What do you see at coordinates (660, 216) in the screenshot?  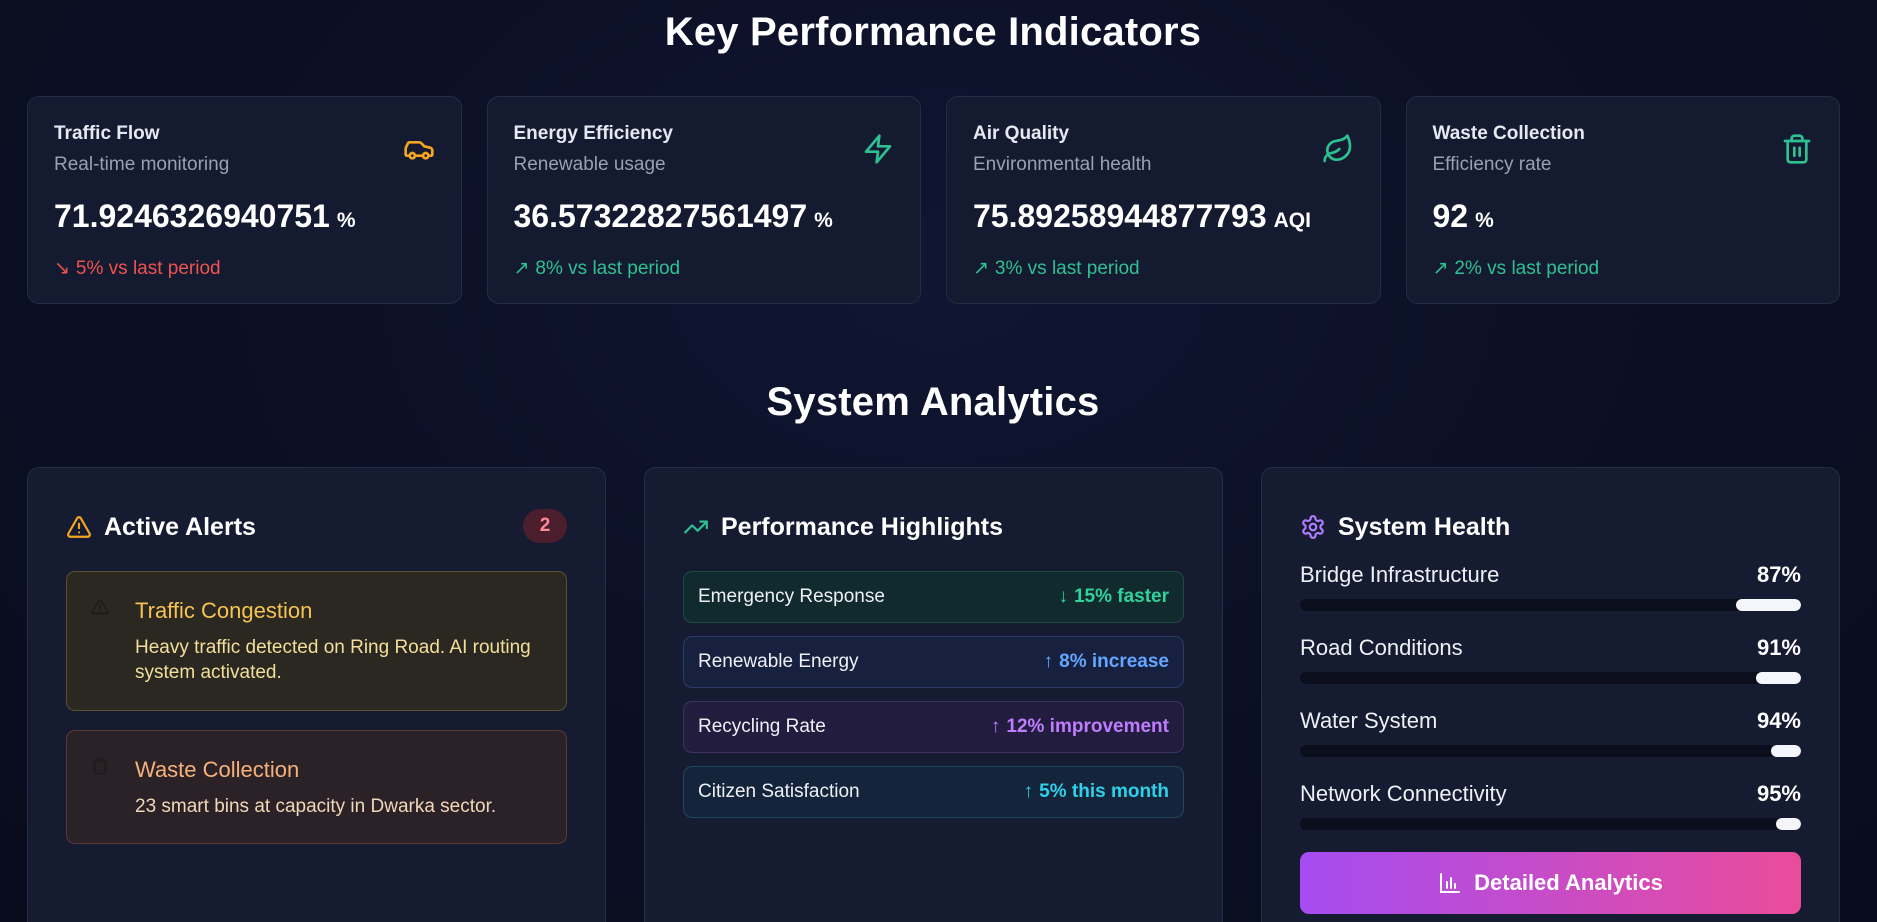 I see `kpi-value: 36.57322827561497` at bounding box center [660, 216].